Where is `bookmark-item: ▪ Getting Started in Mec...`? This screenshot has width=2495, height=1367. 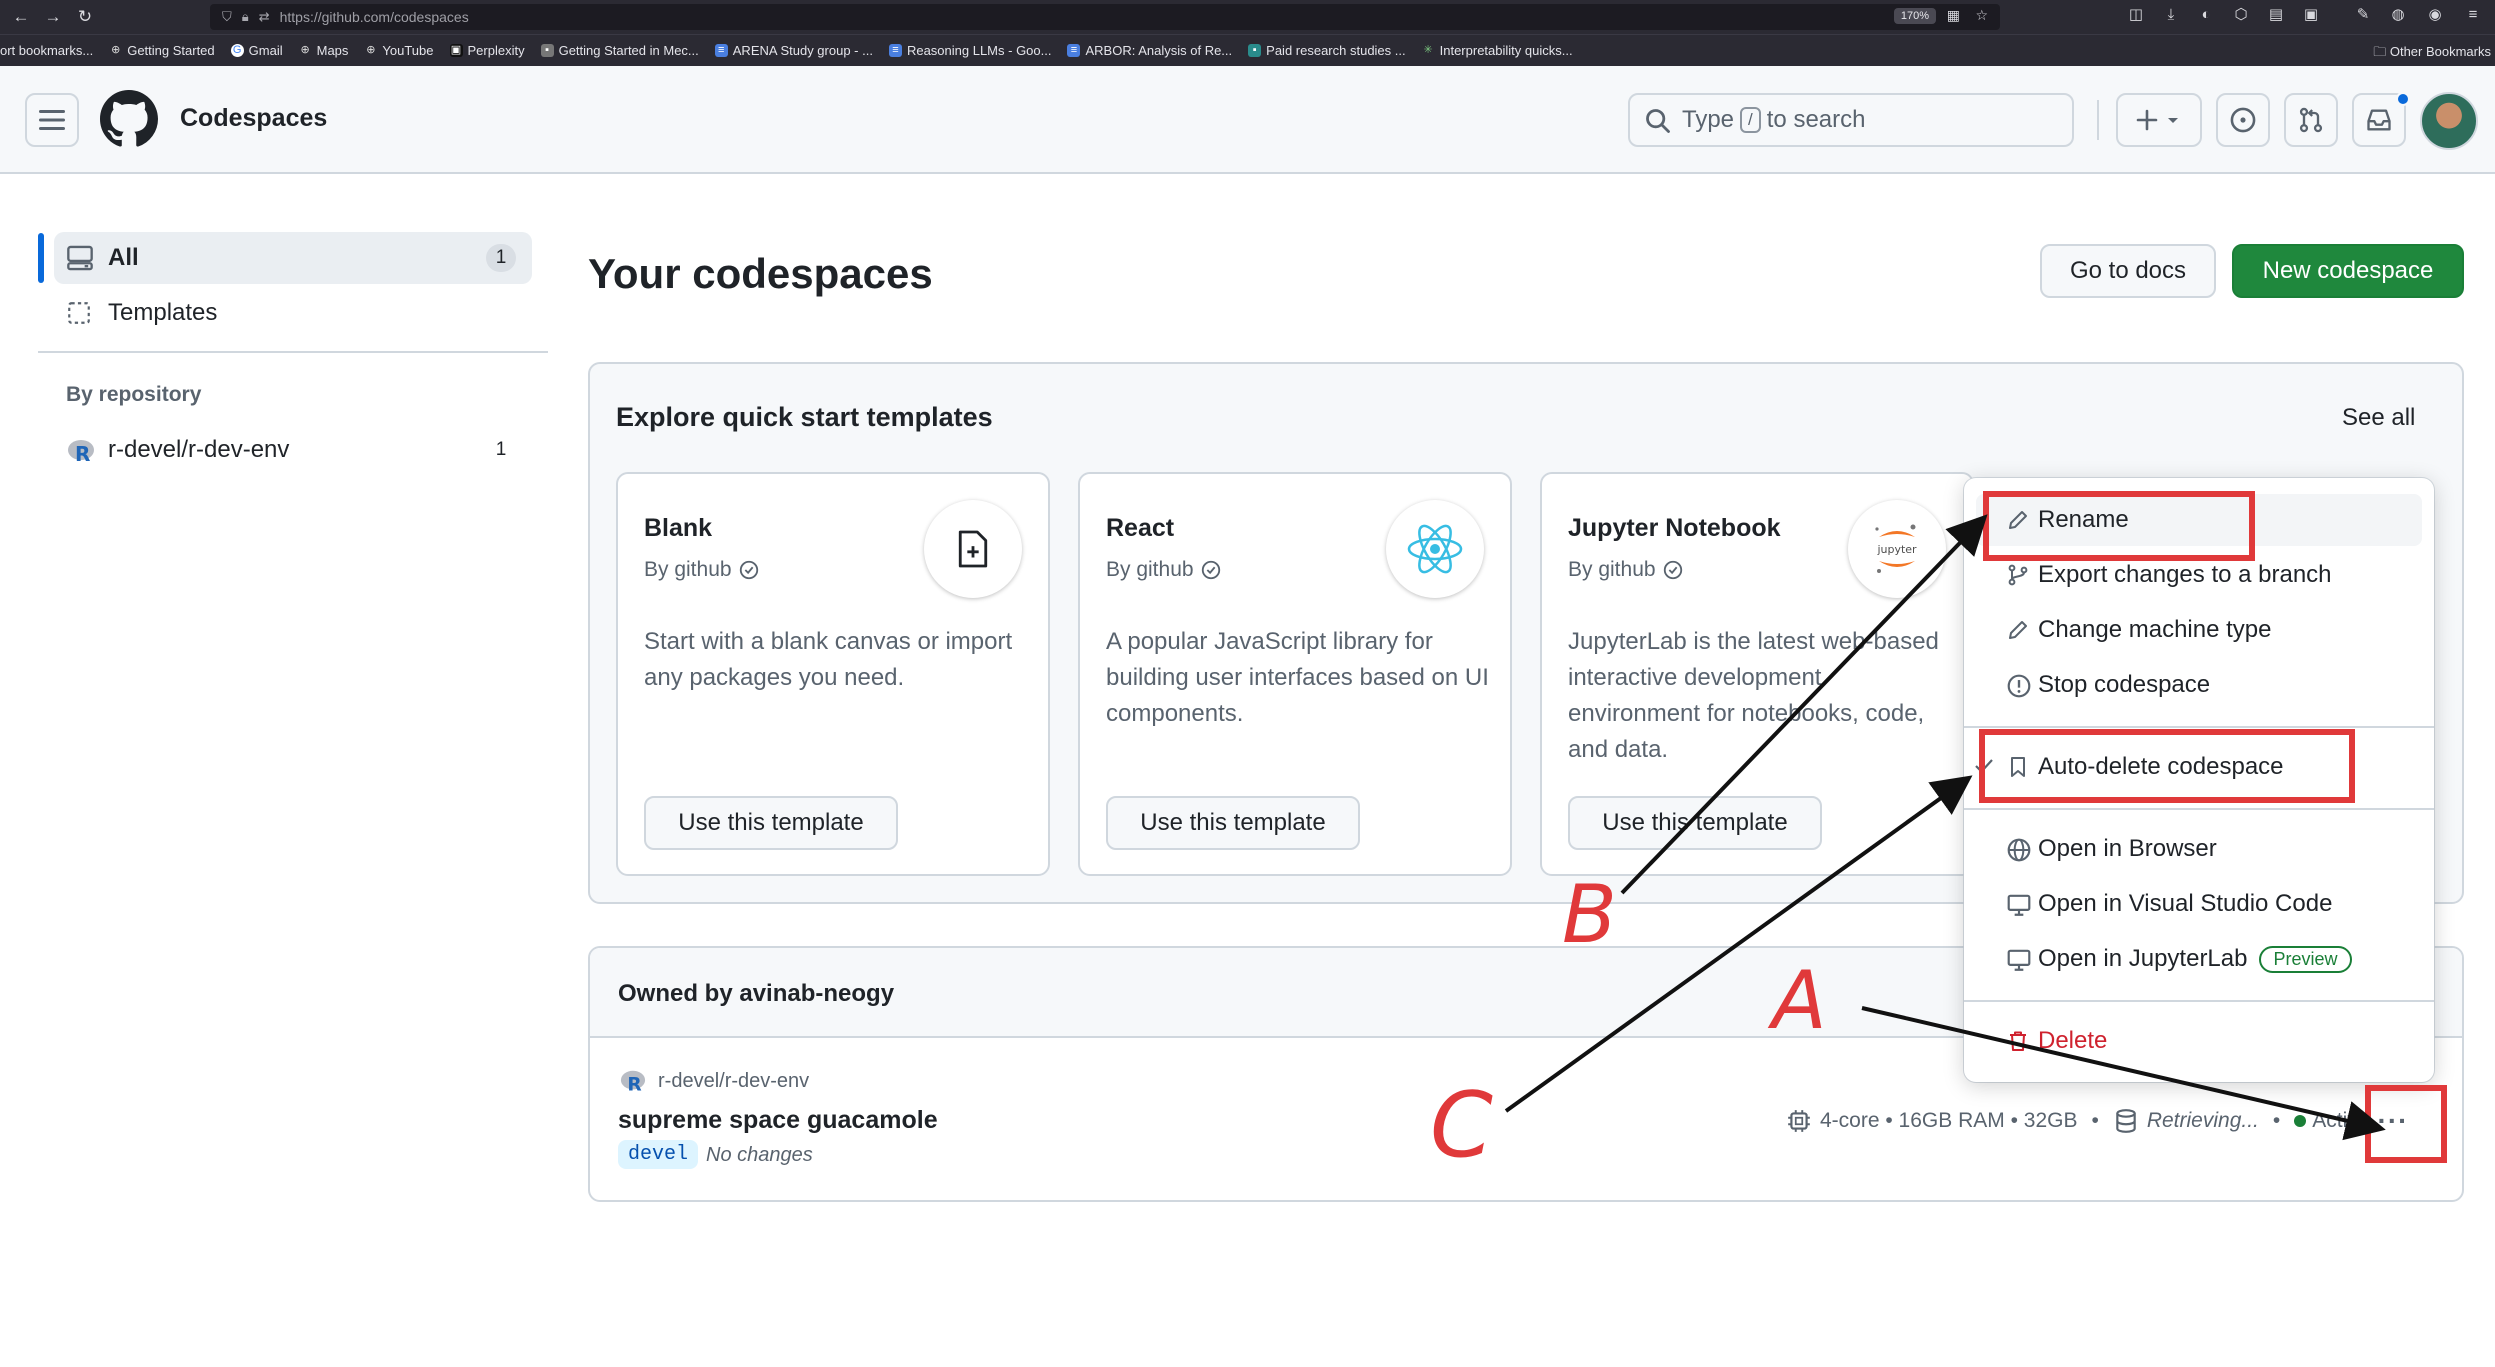
bookmark-item: ▪ Getting Started in Mec... is located at coordinates (619, 50).